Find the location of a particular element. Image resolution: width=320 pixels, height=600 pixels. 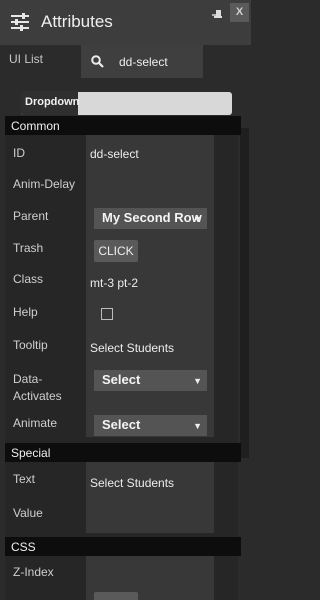

parent-select-value: My Second Row is located at coordinates (152, 217).